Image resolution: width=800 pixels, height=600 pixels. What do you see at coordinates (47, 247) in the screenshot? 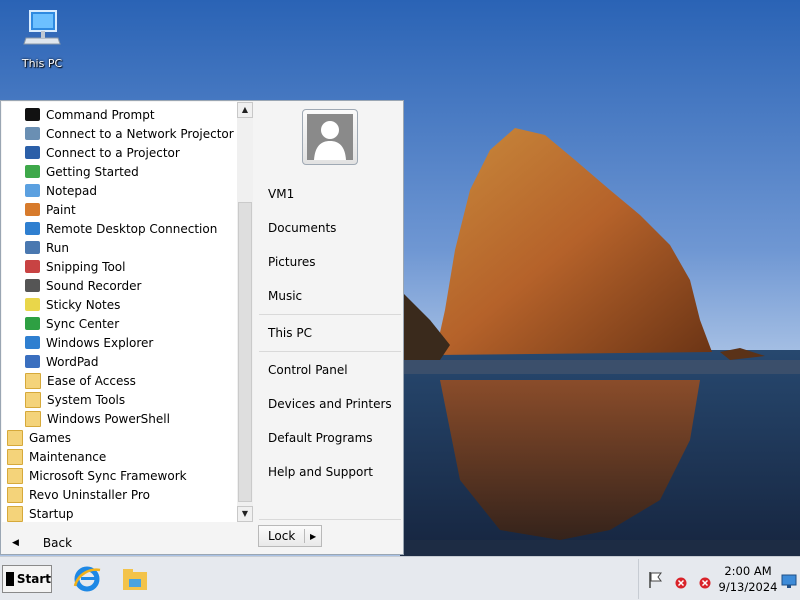
I see `program-item: Run` at bounding box center [47, 247].